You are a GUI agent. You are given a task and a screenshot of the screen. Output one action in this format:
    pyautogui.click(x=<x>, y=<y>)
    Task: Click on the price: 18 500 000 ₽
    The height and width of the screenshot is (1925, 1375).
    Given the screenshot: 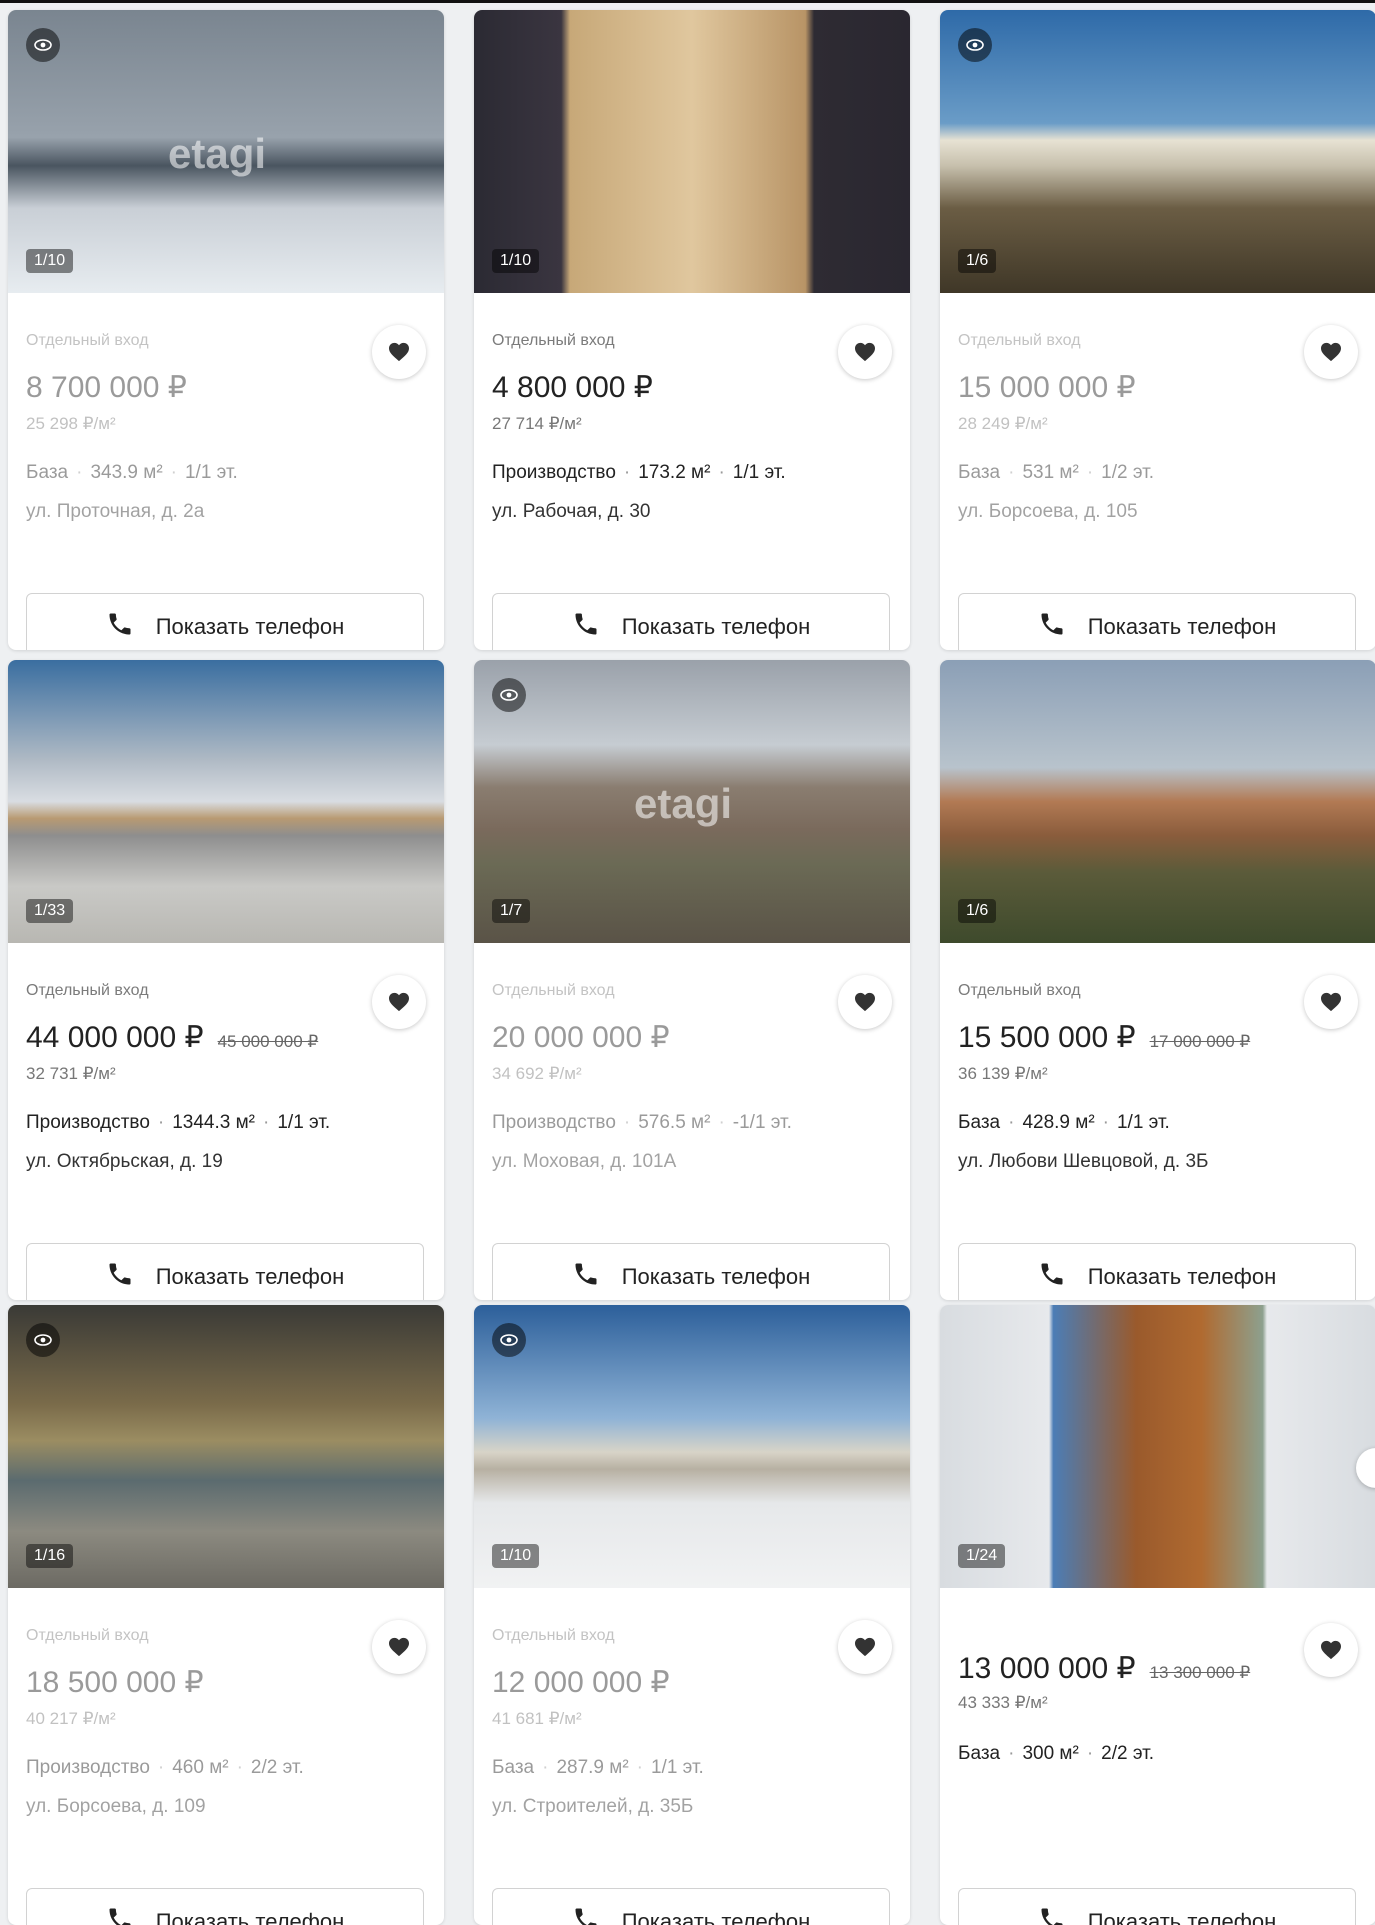 What is the action you would take?
    pyautogui.click(x=115, y=1682)
    